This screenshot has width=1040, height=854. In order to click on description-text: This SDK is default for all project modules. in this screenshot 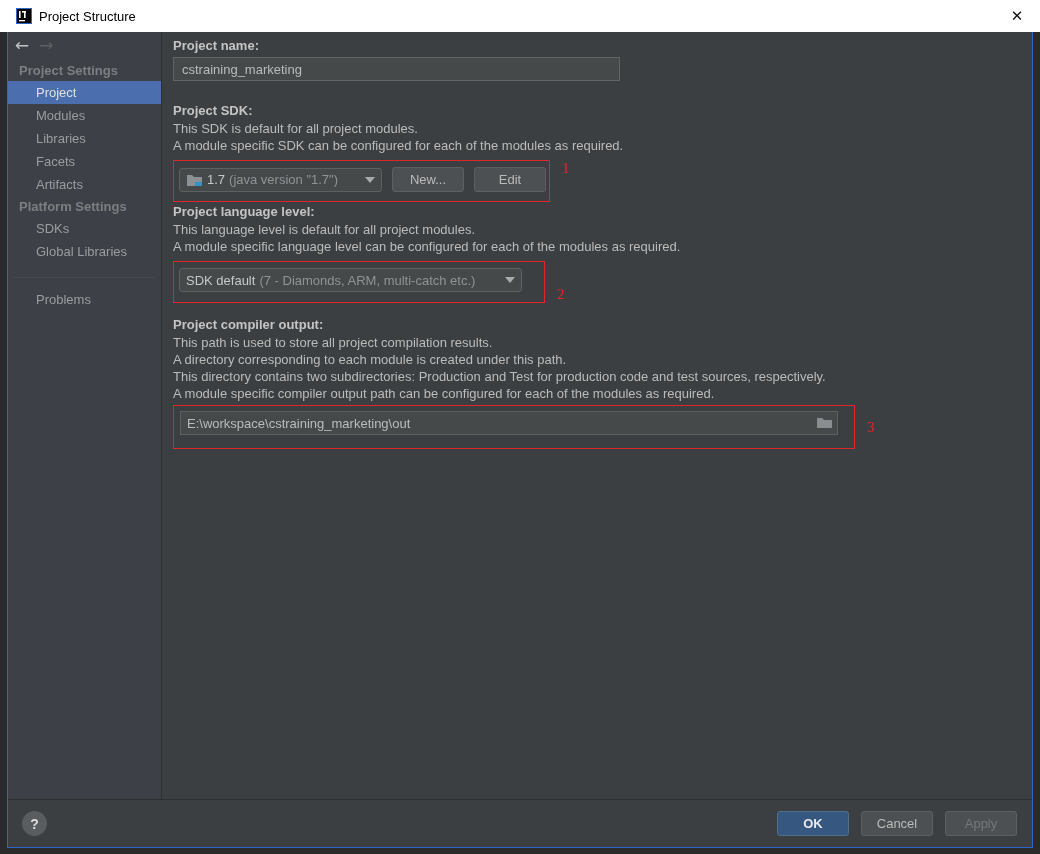, I will do `click(296, 128)`.